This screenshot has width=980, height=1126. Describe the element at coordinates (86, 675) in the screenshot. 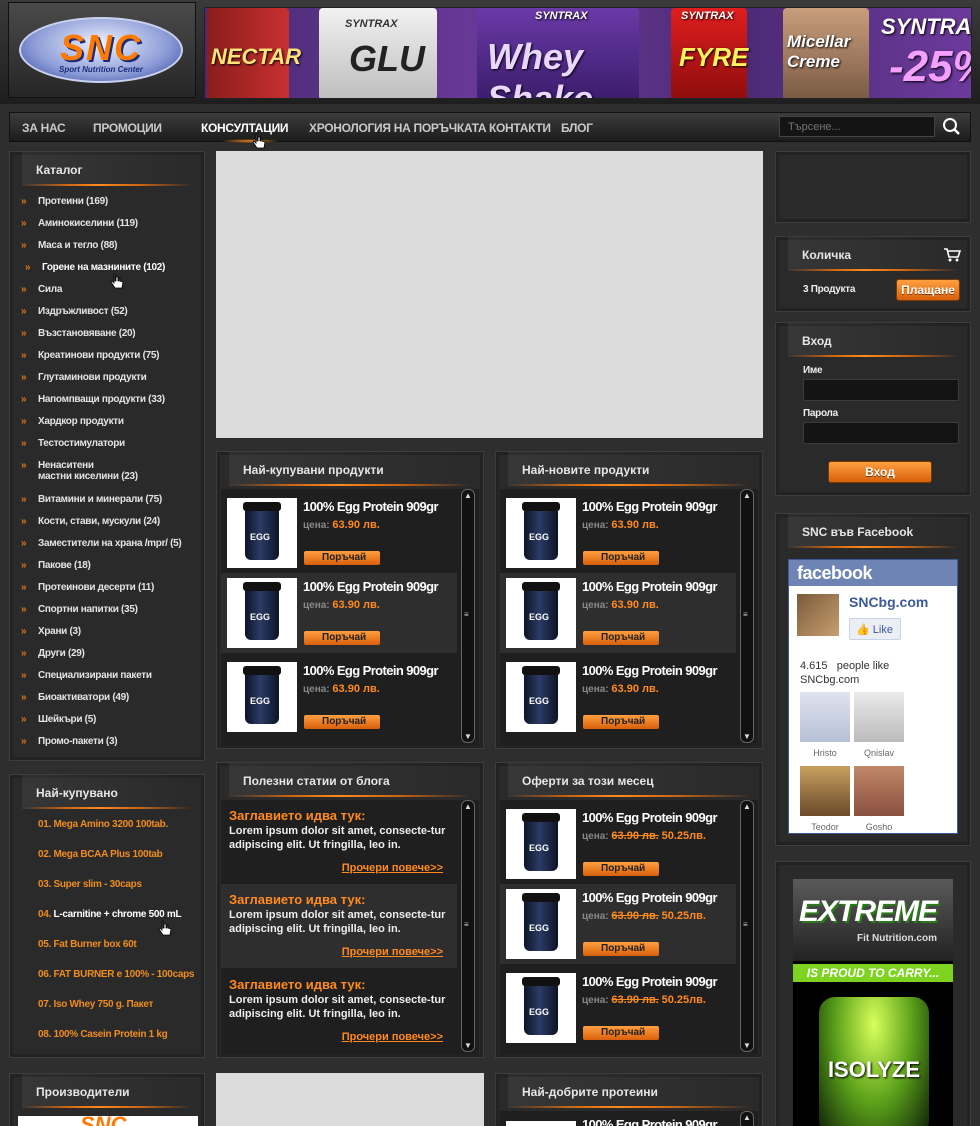

I see `catalog-item: » Специализирани пакети` at that location.